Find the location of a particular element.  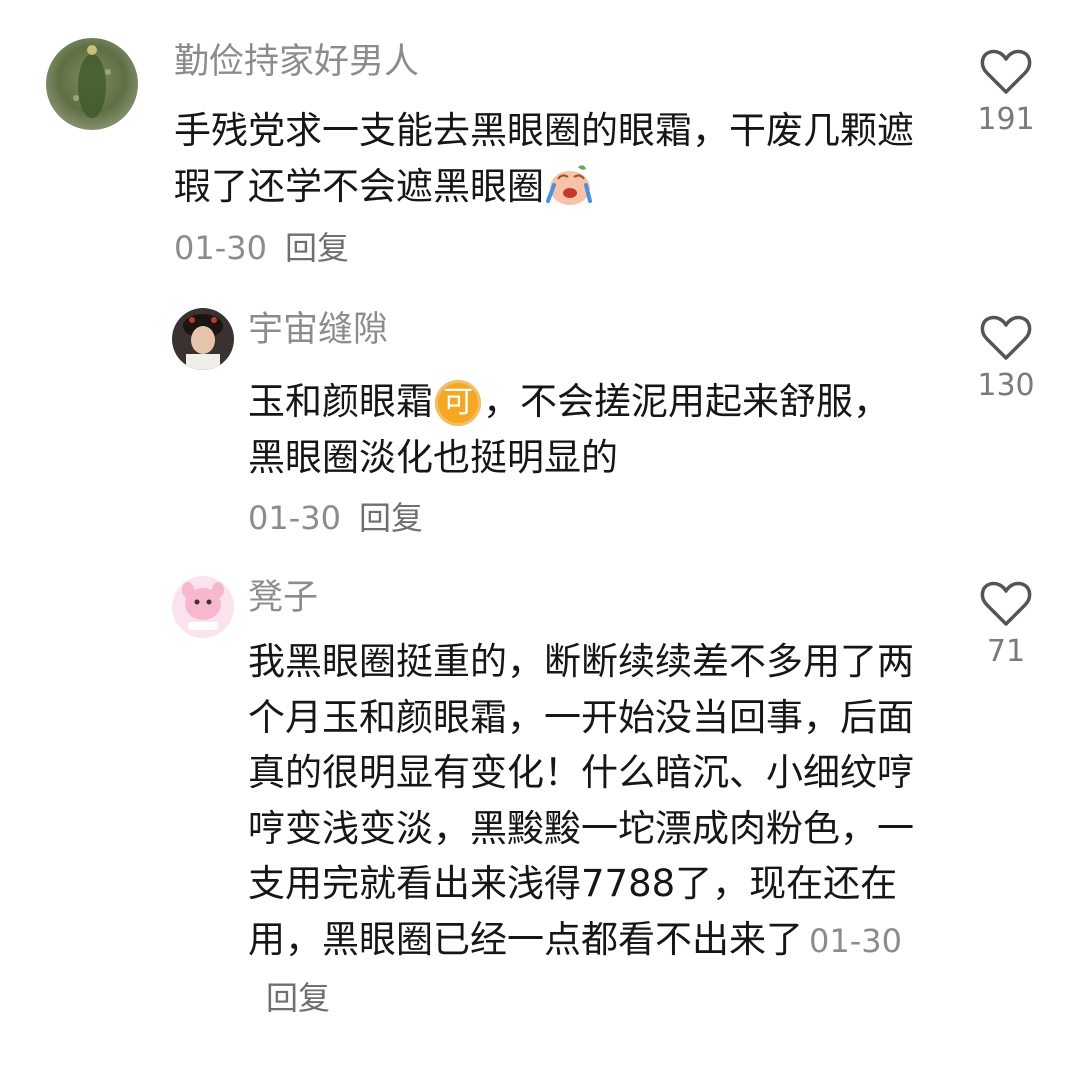

like-count: 130 is located at coordinates (1006, 385).